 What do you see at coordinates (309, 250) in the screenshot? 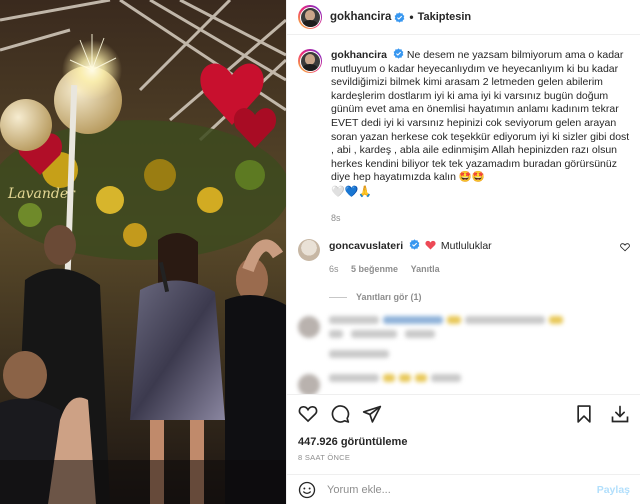
I see `commenter-avatar` at bounding box center [309, 250].